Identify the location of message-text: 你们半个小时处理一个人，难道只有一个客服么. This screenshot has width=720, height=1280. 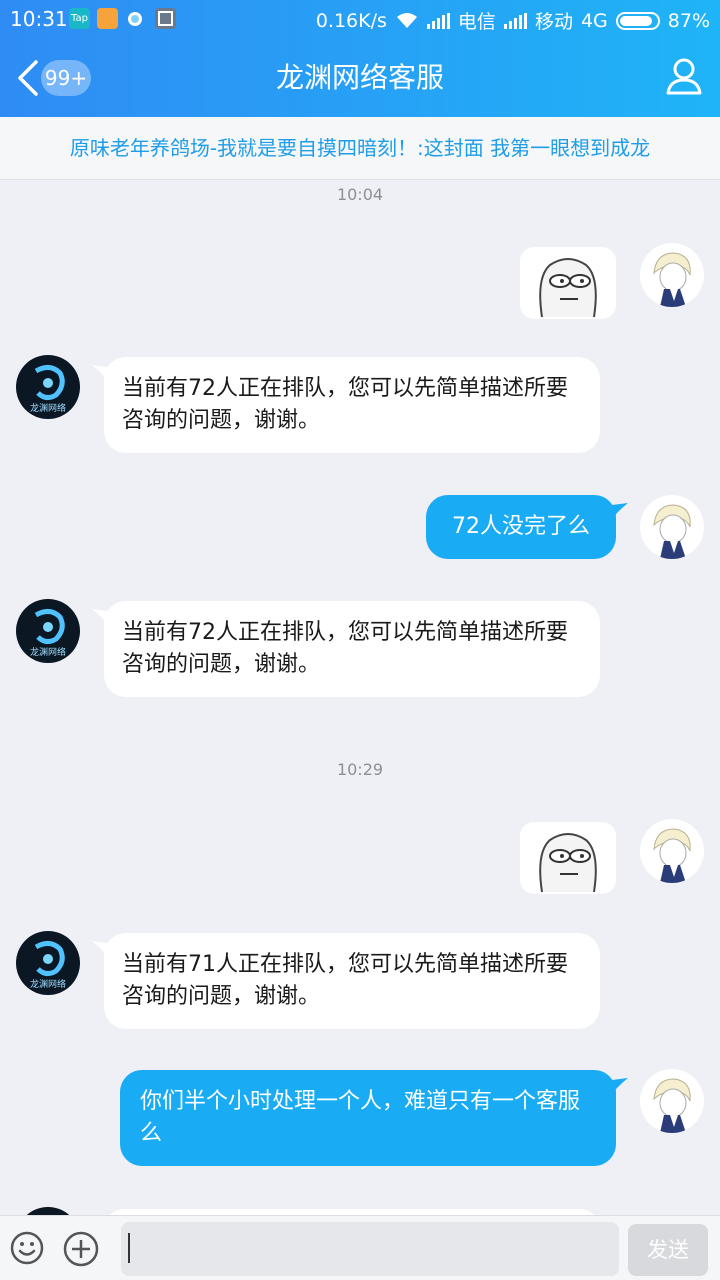
(360, 1117).